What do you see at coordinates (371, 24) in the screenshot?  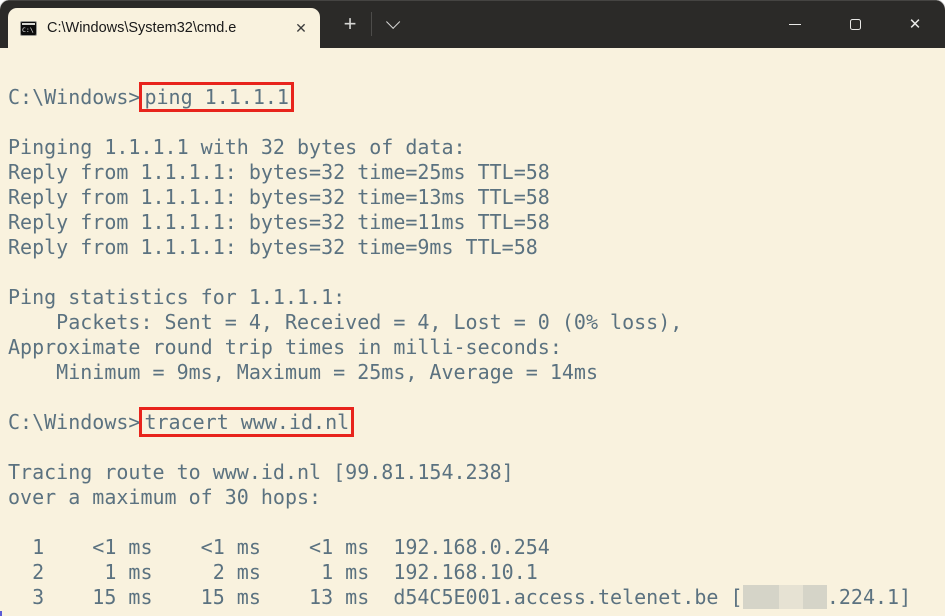 I see `tabbar-divider` at bounding box center [371, 24].